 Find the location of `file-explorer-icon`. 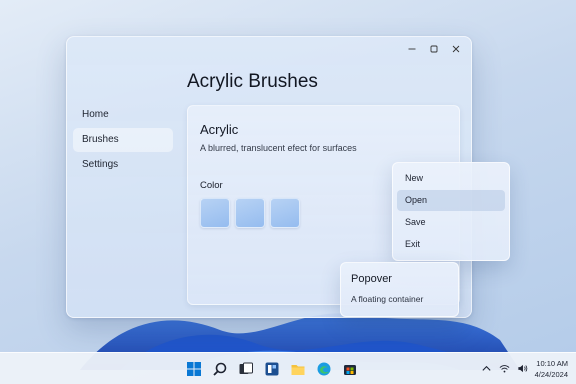

file-explorer-icon is located at coordinates (298, 369).